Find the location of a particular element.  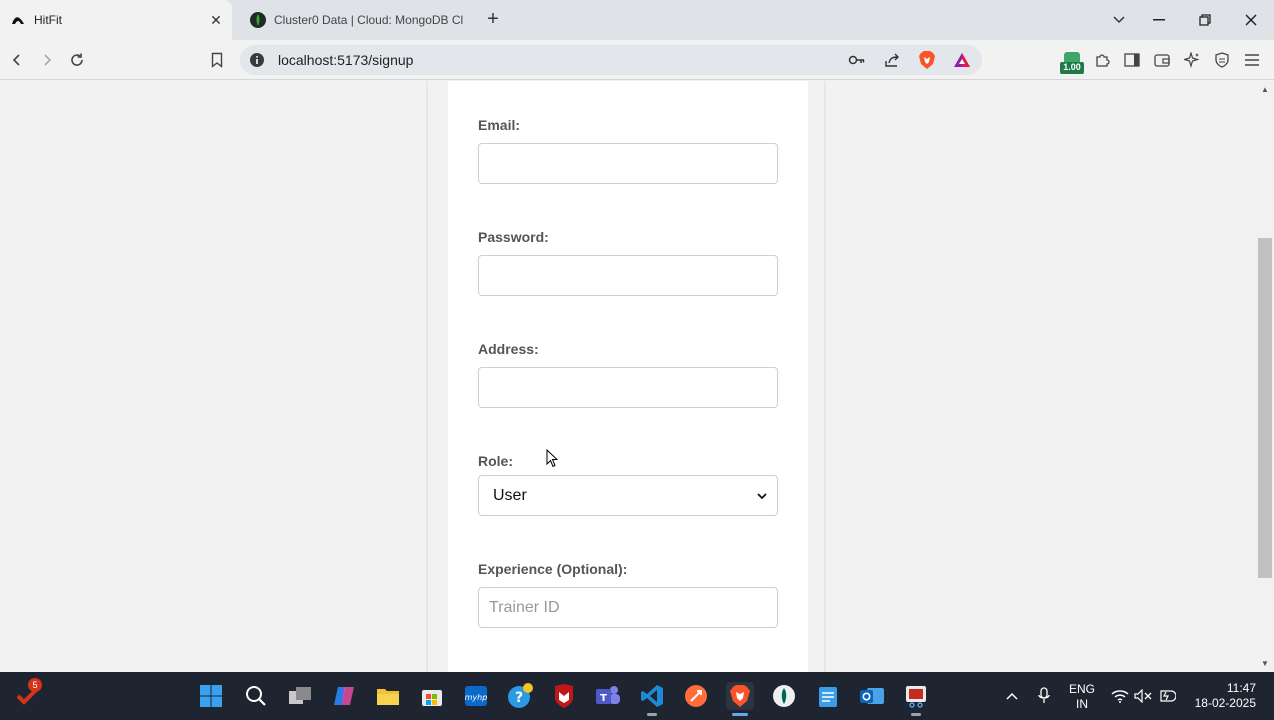

battery-icon is located at coordinates (1167, 696).